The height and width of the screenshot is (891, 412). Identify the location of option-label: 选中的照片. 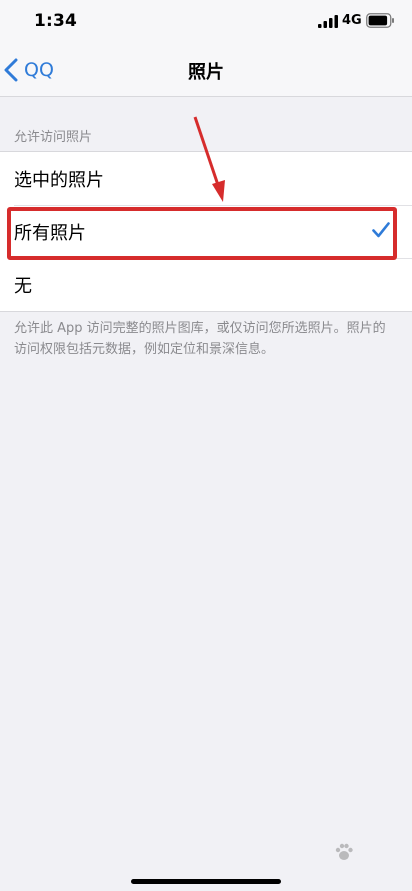
(59, 180).